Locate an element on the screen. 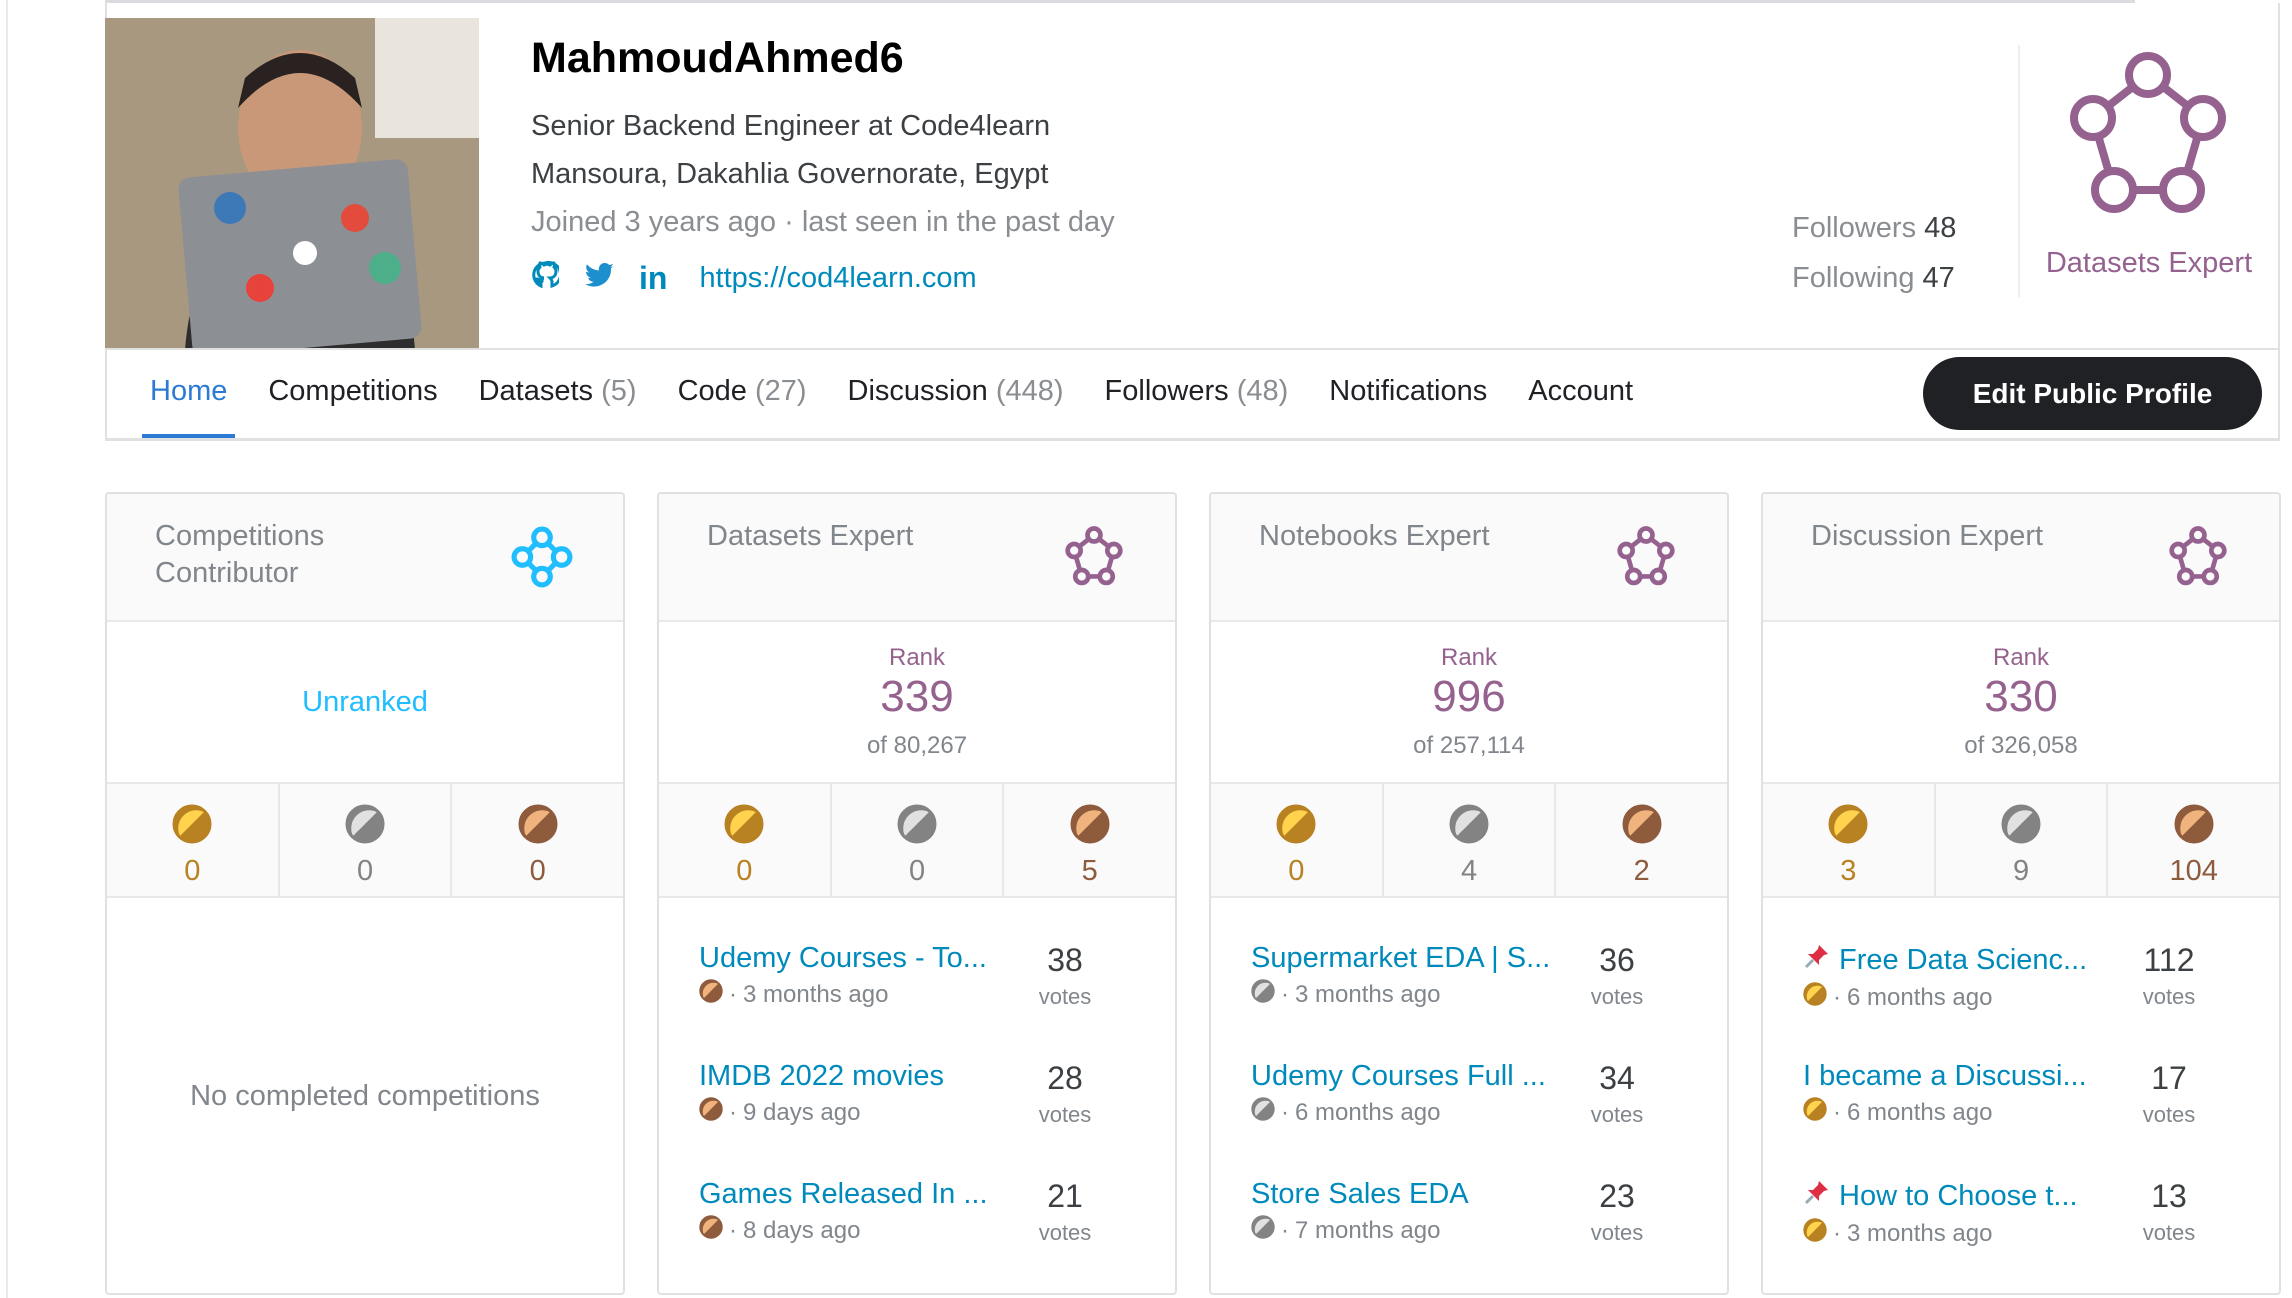 The image size is (2292, 1298). bronze-medals: 104 is located at coordinates (2193, 840).